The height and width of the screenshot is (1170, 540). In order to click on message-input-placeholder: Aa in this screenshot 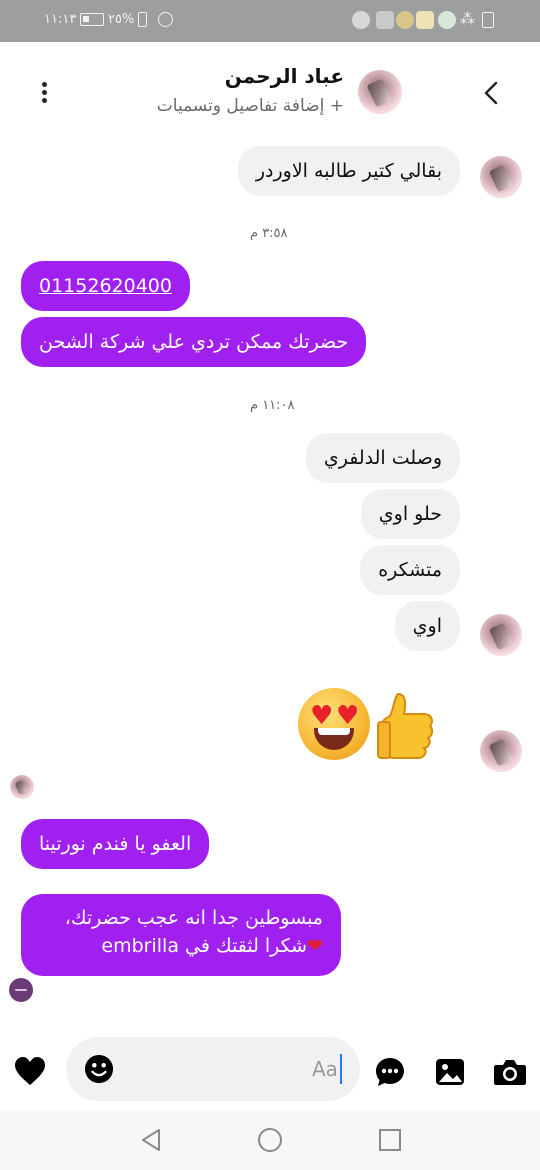, I will do `click(325, 1069)`.